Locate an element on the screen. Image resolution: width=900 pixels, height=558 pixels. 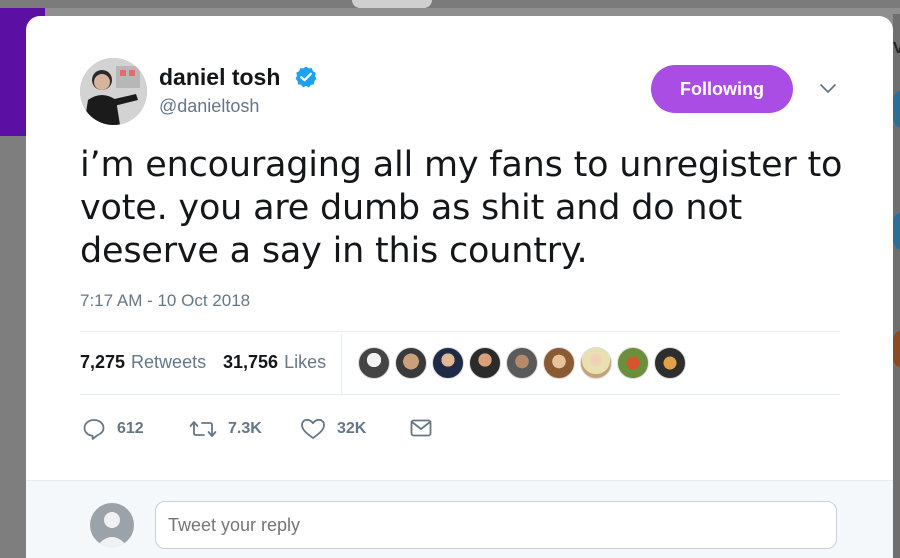
verified-badge-icon is located at coordinates (306, 77).